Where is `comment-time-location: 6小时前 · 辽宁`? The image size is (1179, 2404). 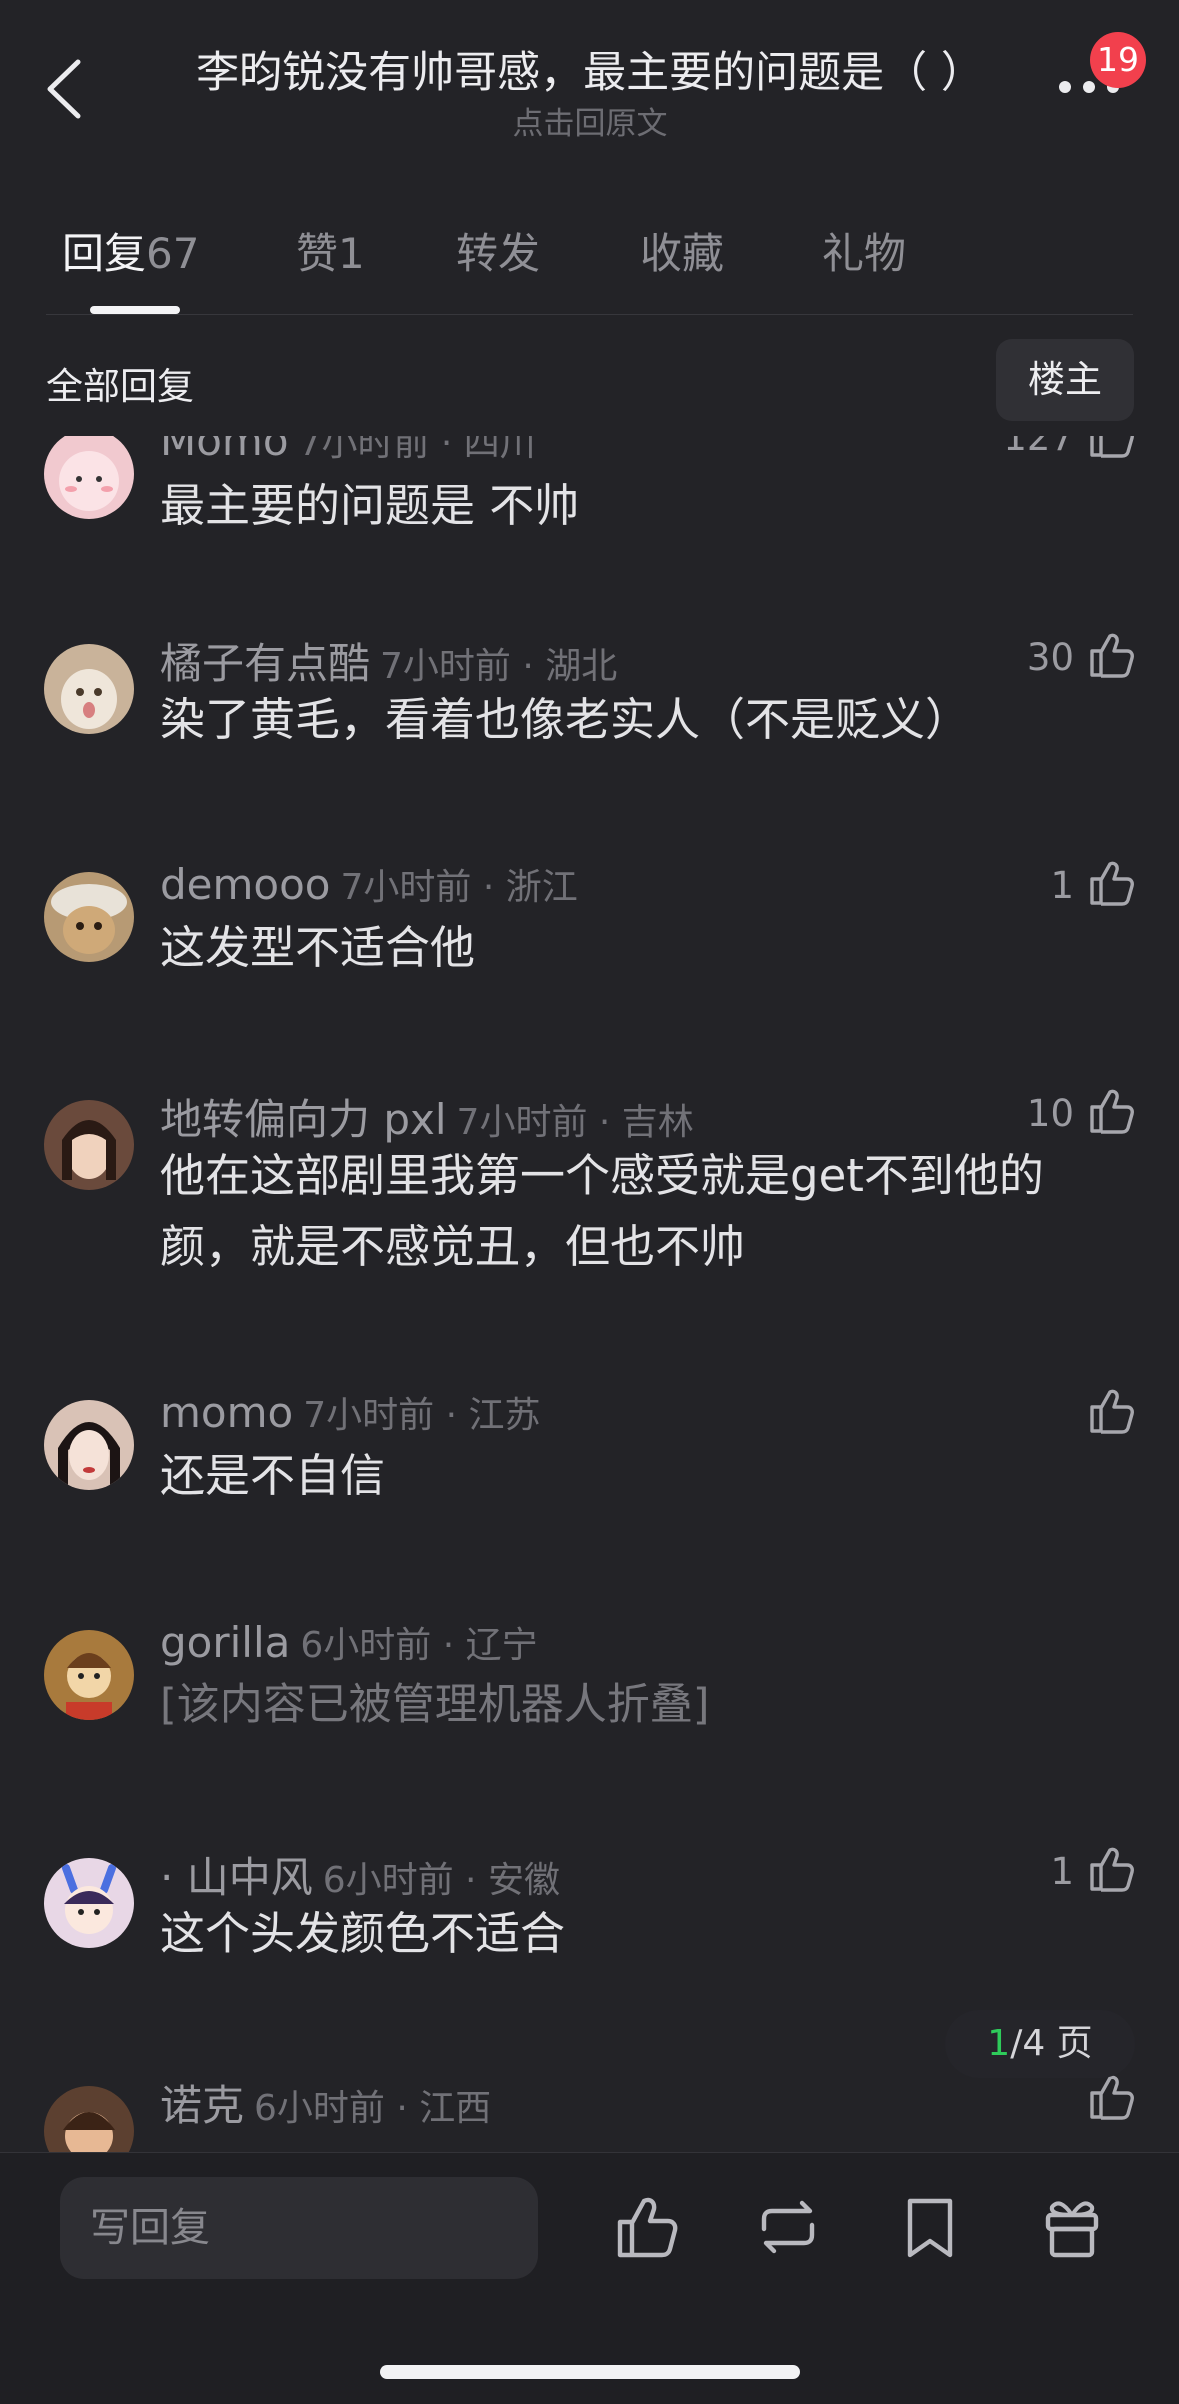 comment-time-location: 6小时前 · 辽宁 is located at coordinates (419, 1645).